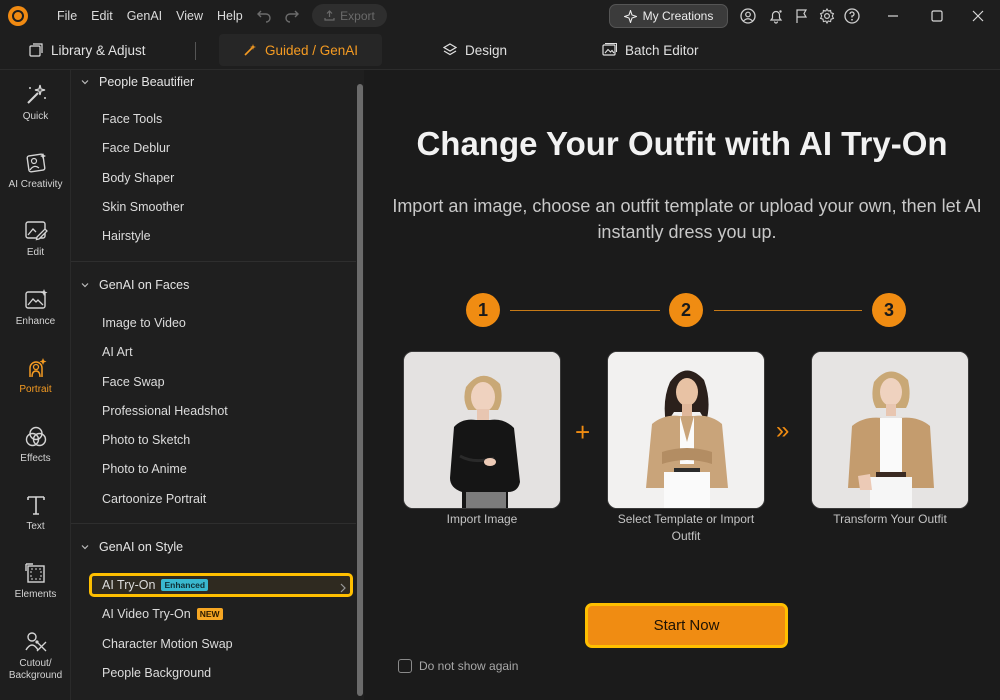 The width and height of the screenshot is (1000, 700). What do you see at coordinates (143, 207) in the screenshot?
I see `list-item-skin-smoother: Skin Smoother` at bounding box center [143, 207].